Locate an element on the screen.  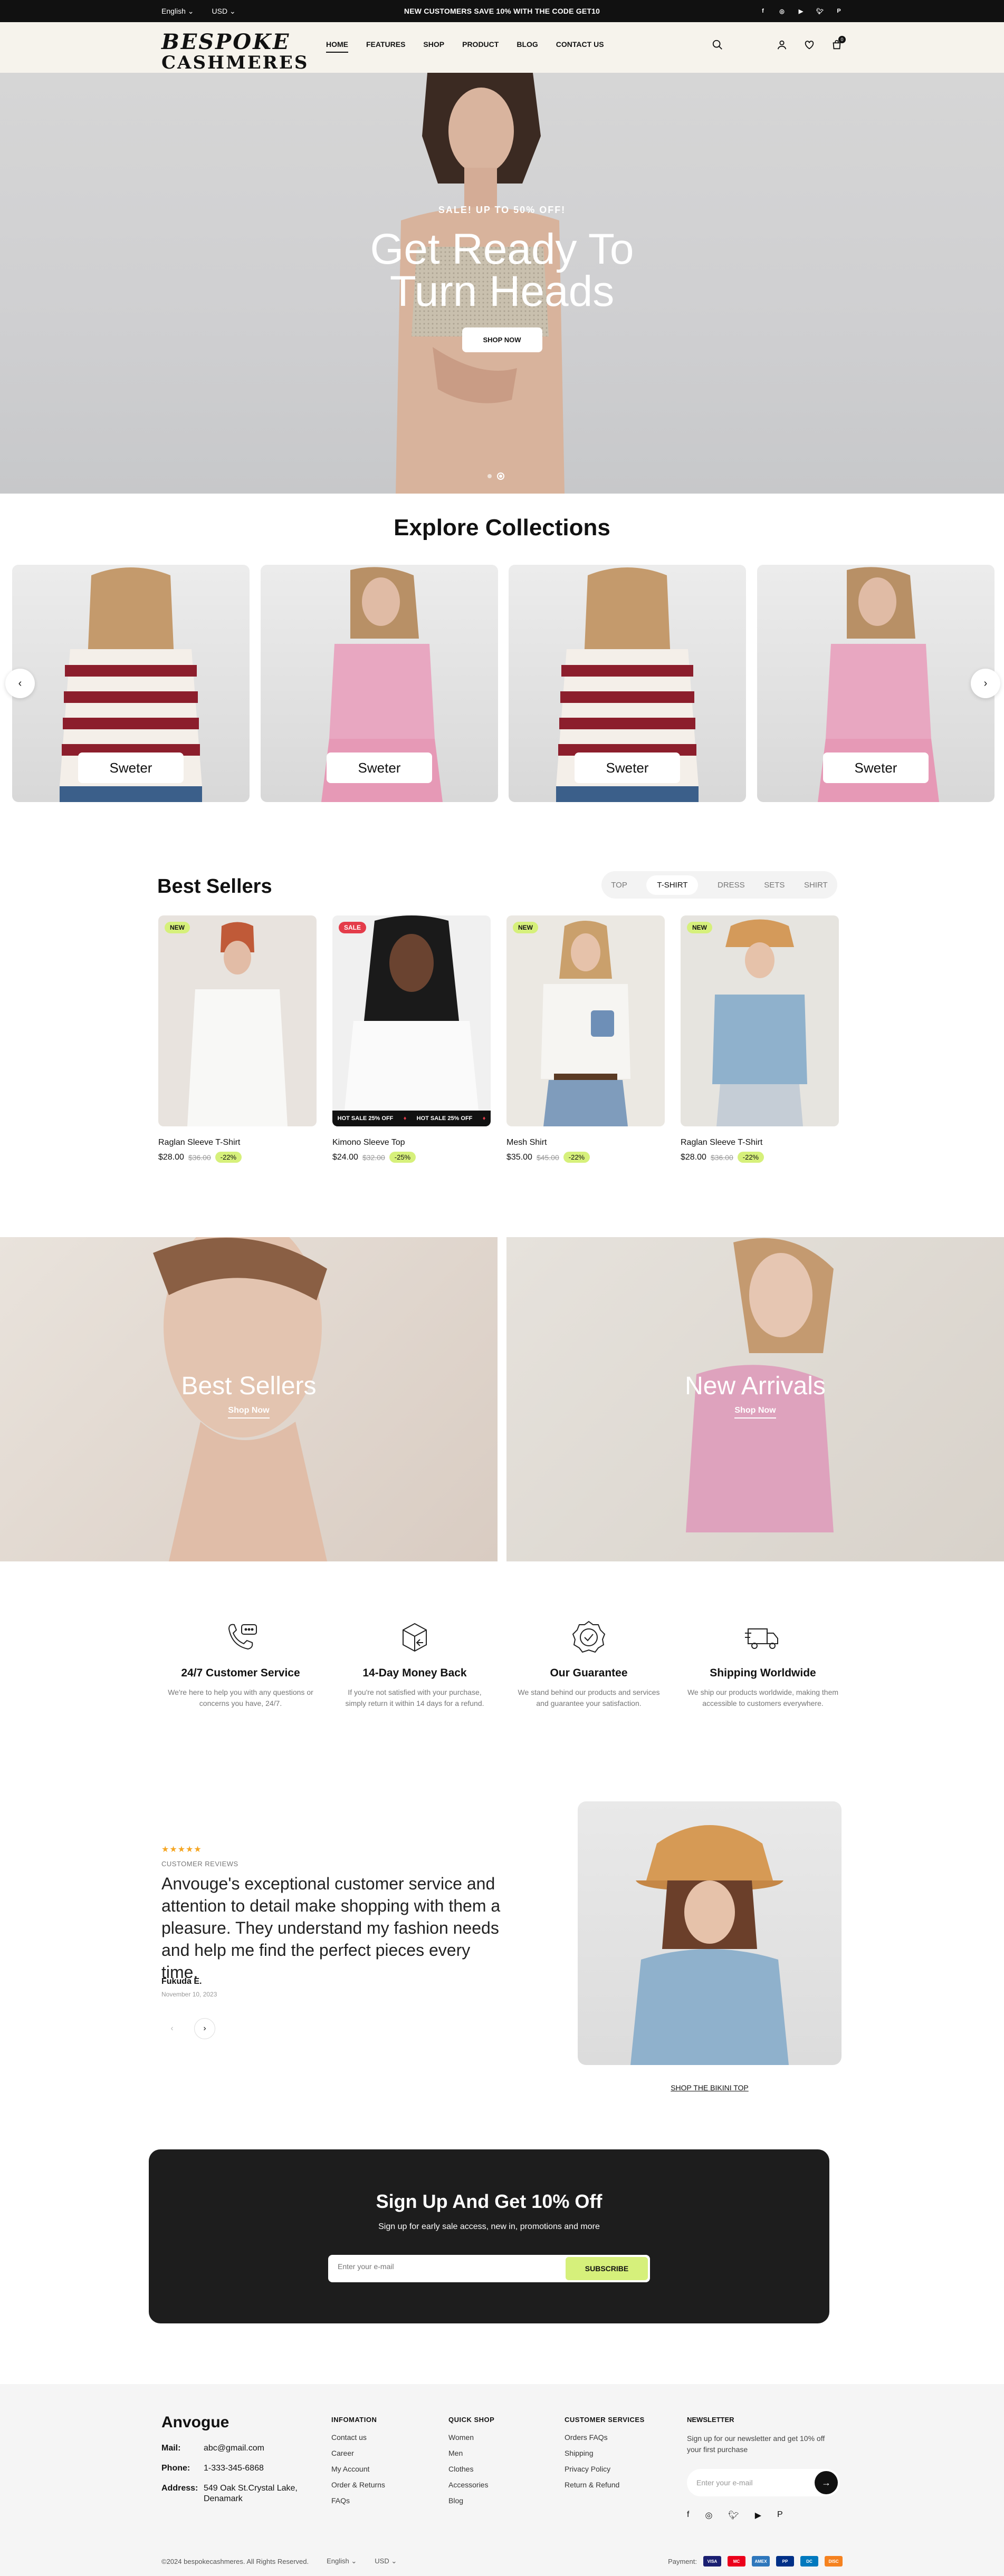
arrow-right-icon: → is located at coordinates (827, 2482).